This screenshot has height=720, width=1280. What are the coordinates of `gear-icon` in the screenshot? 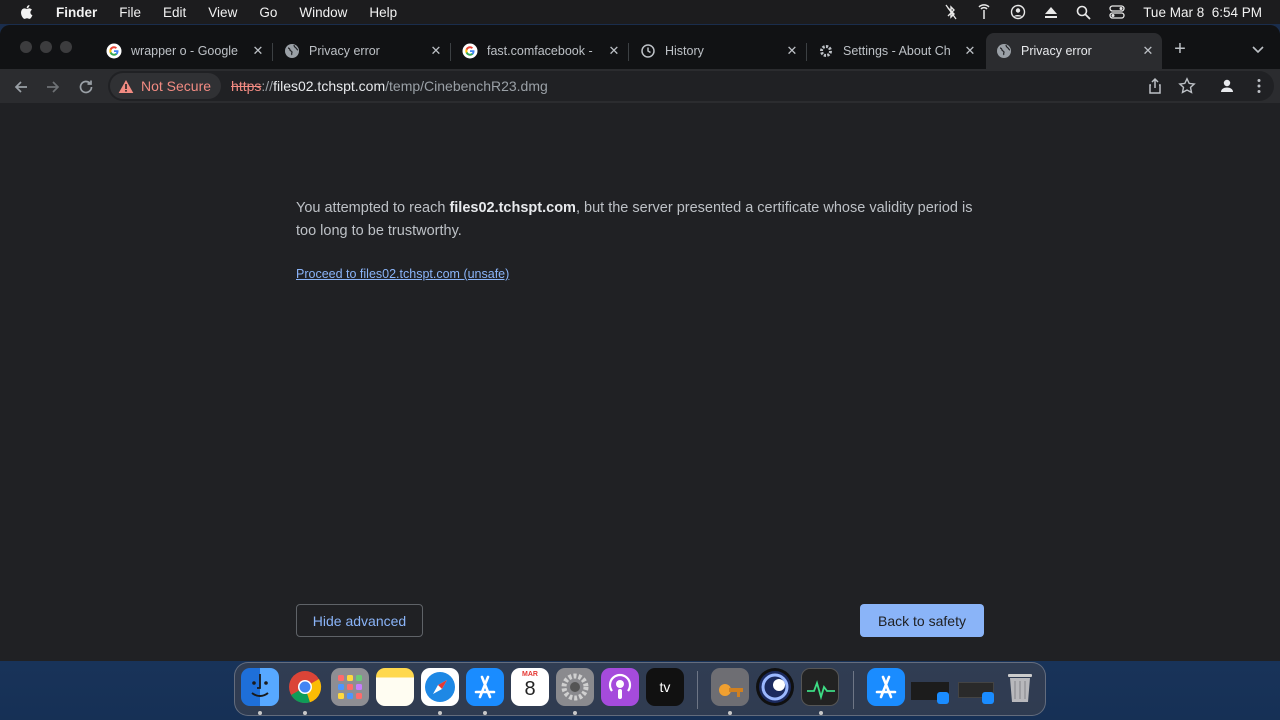 It's located at (826, 51).